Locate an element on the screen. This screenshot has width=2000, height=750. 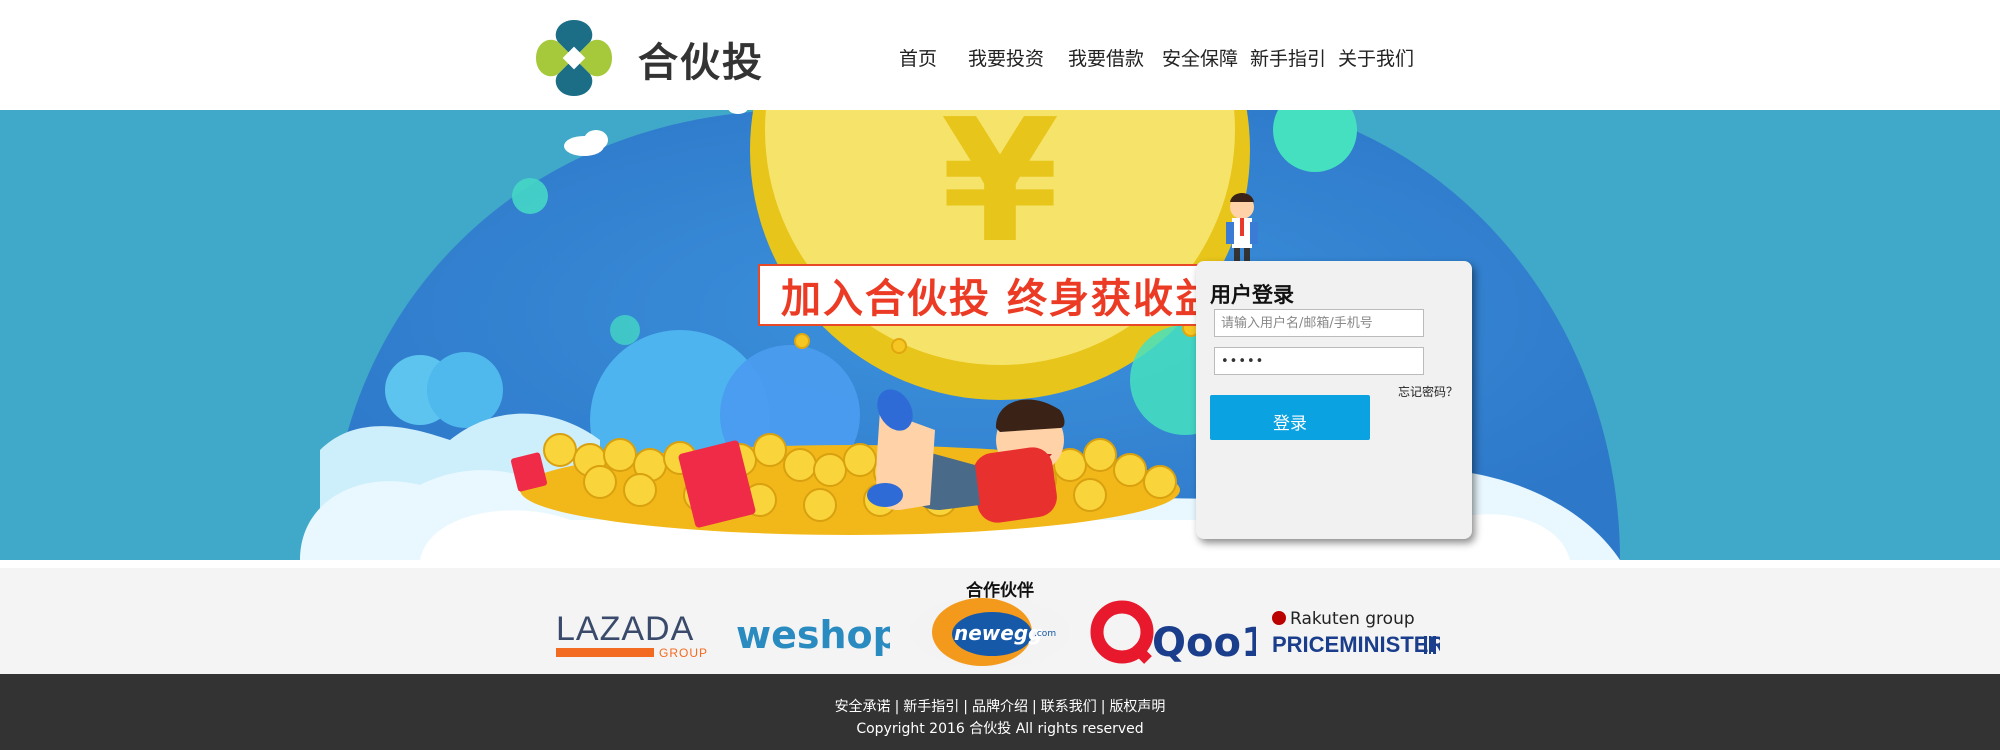
partner-priceminister-name: PRICEMINISTER is located at coordinates (1356, 644).